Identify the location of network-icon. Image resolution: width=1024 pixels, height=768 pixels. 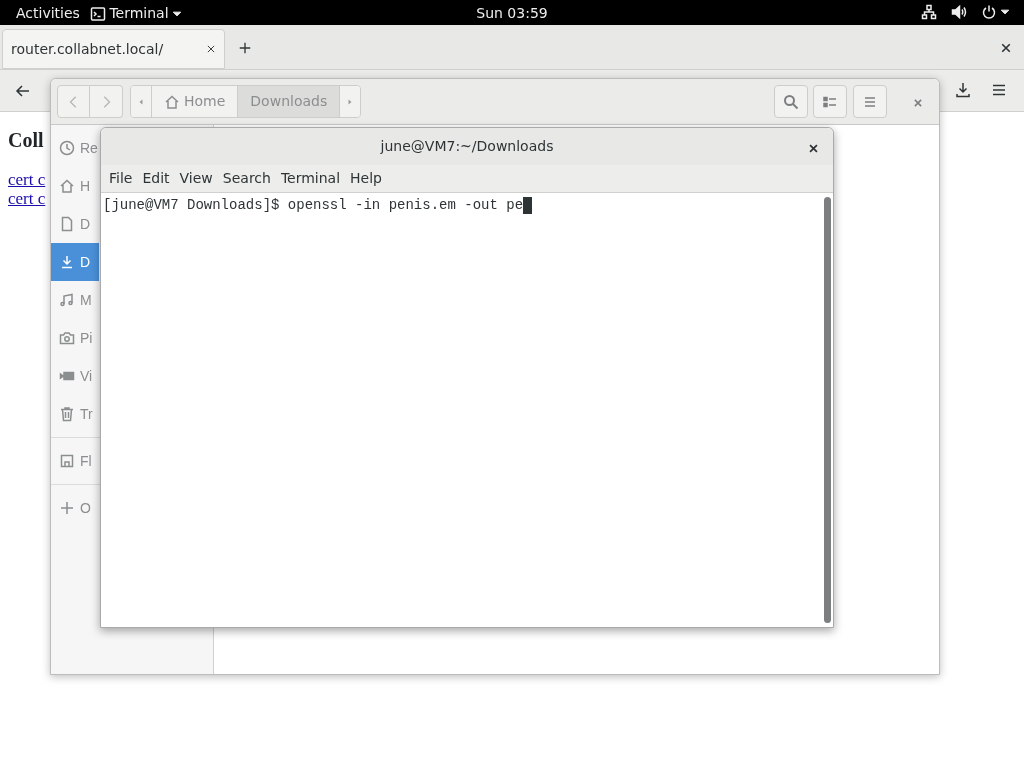
(928, 12).